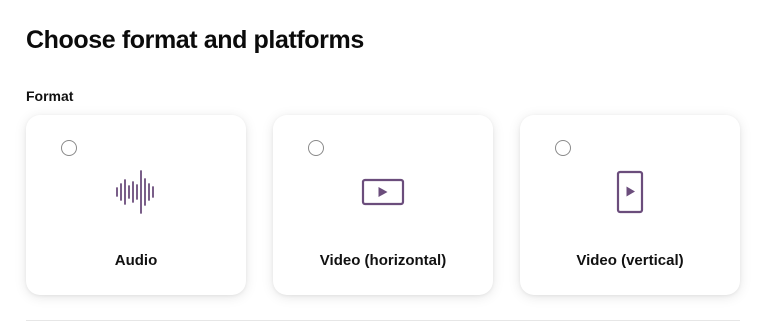  What do you see at coordinates (383, 192) in the screenshot?
I see `video-horizontal-icon` at bounding box center [383, 192].